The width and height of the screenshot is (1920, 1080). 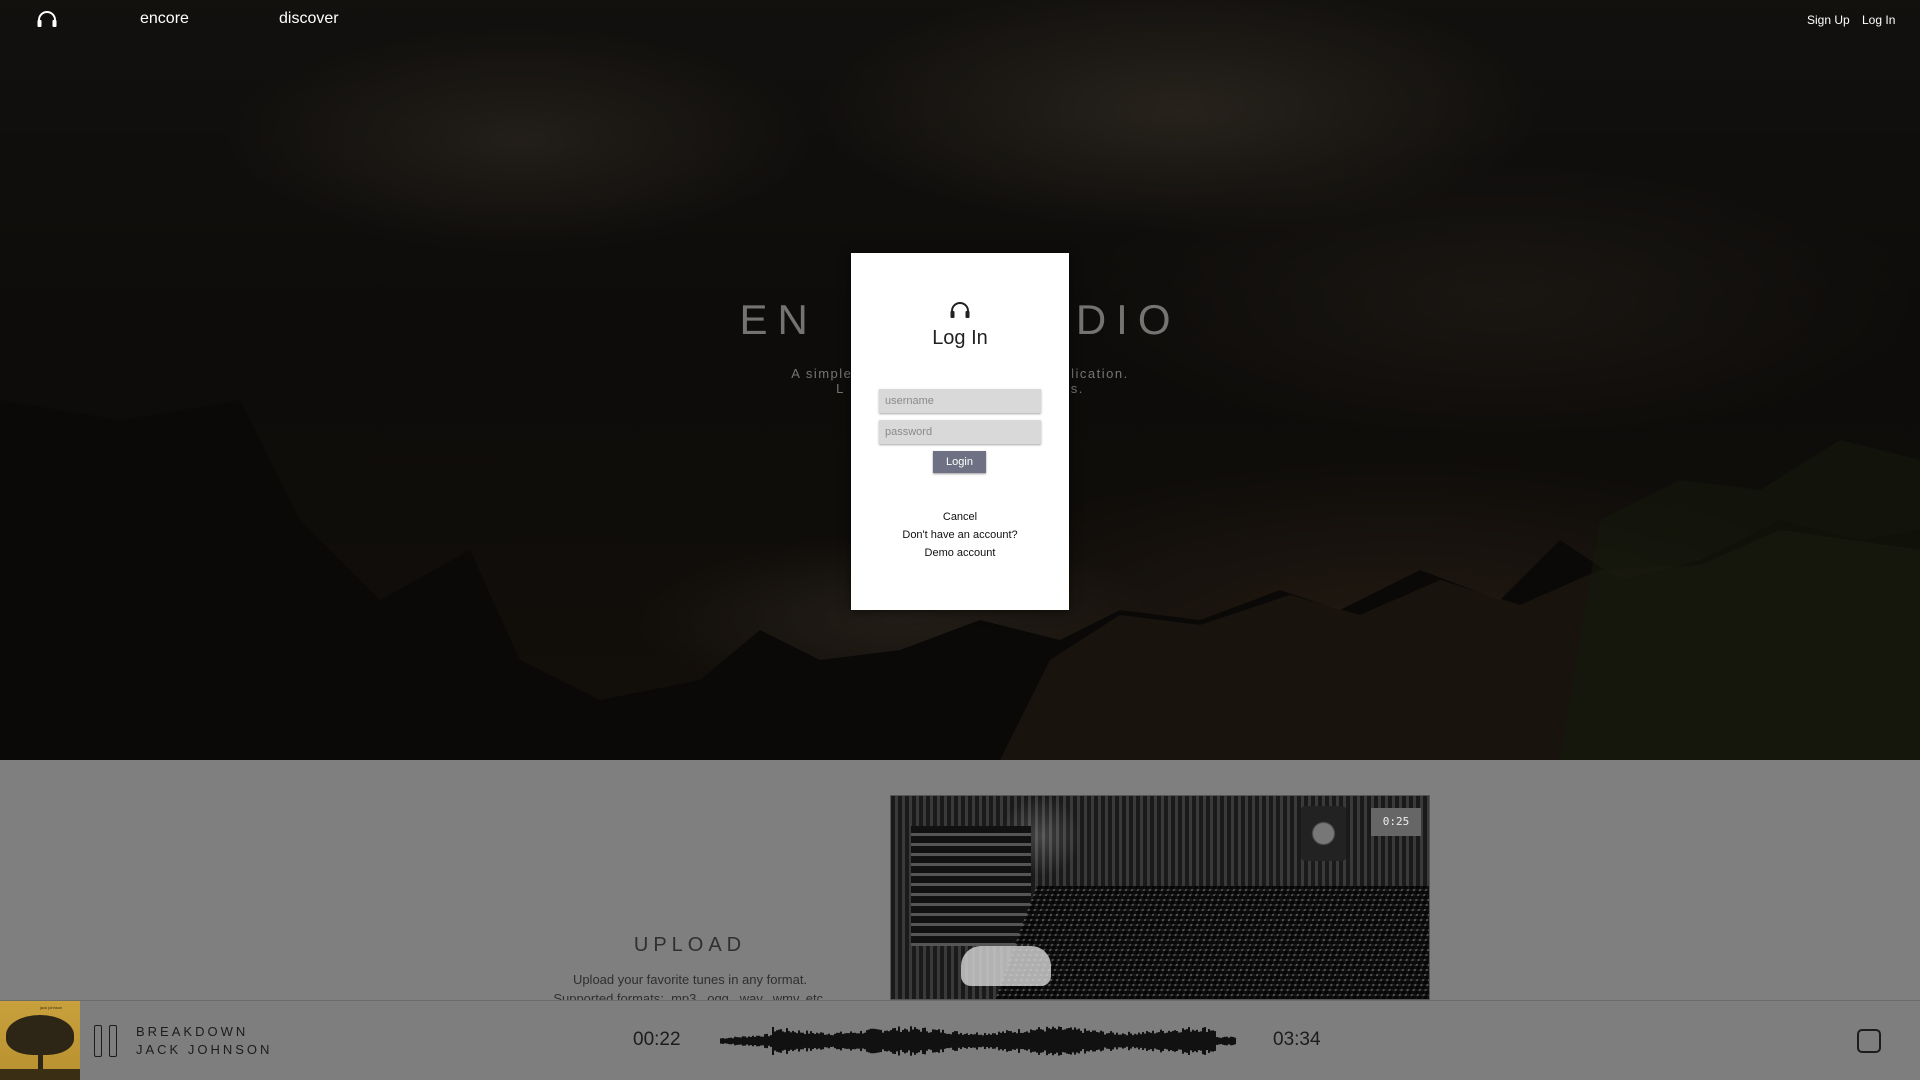 I want to click on stop-button, so click(x=1869, y=1041).